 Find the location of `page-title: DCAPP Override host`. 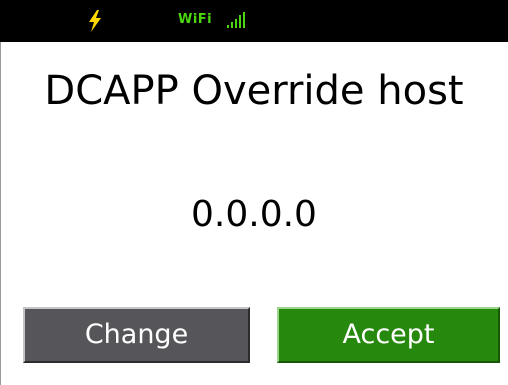

page-title: DCAPP Override host is located at coordinates (254, 91).